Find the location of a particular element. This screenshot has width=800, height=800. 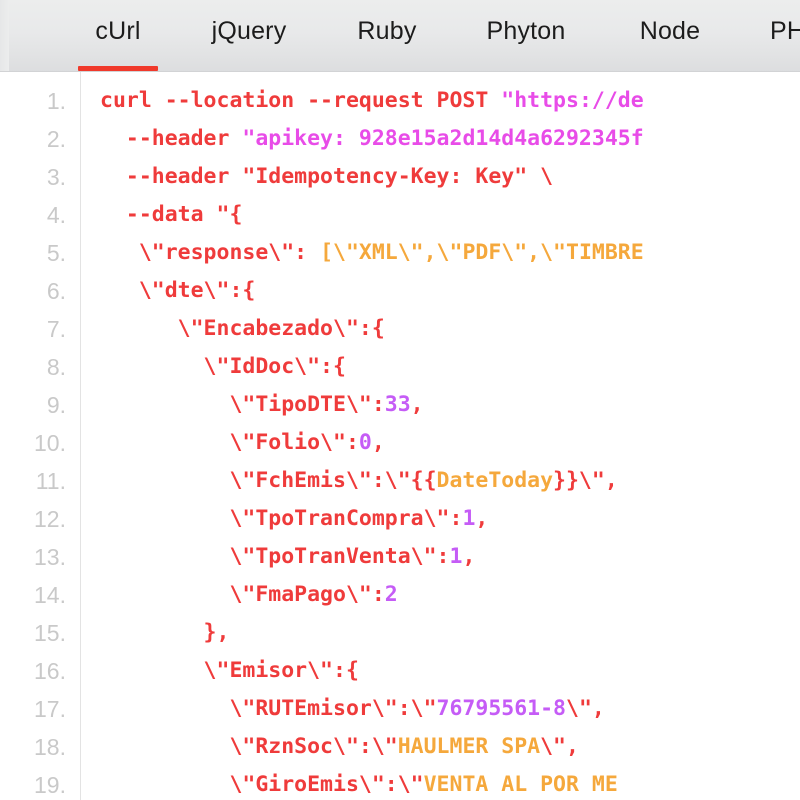

tab-bar-left-edge is located at coordinates (4, 36).